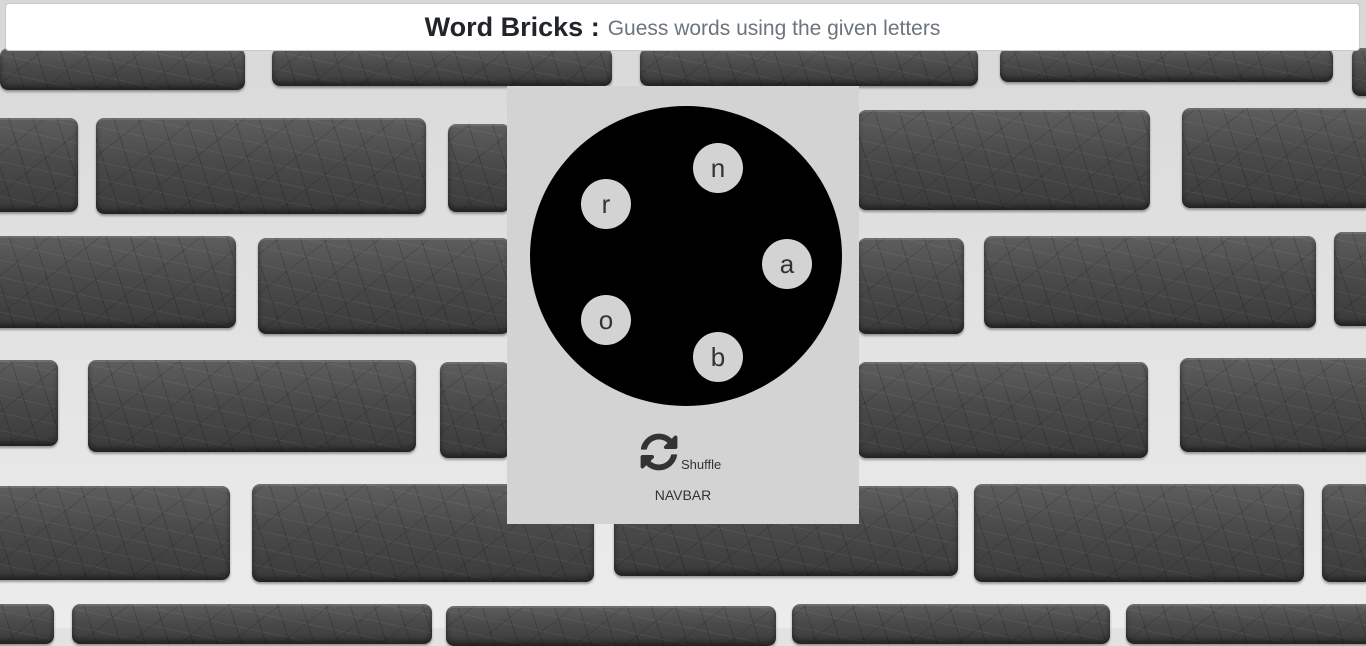  What do you see at coordinates (606, 204) in the screenshot?
I see `letter-tile: r` at bounding box center [606, 204].